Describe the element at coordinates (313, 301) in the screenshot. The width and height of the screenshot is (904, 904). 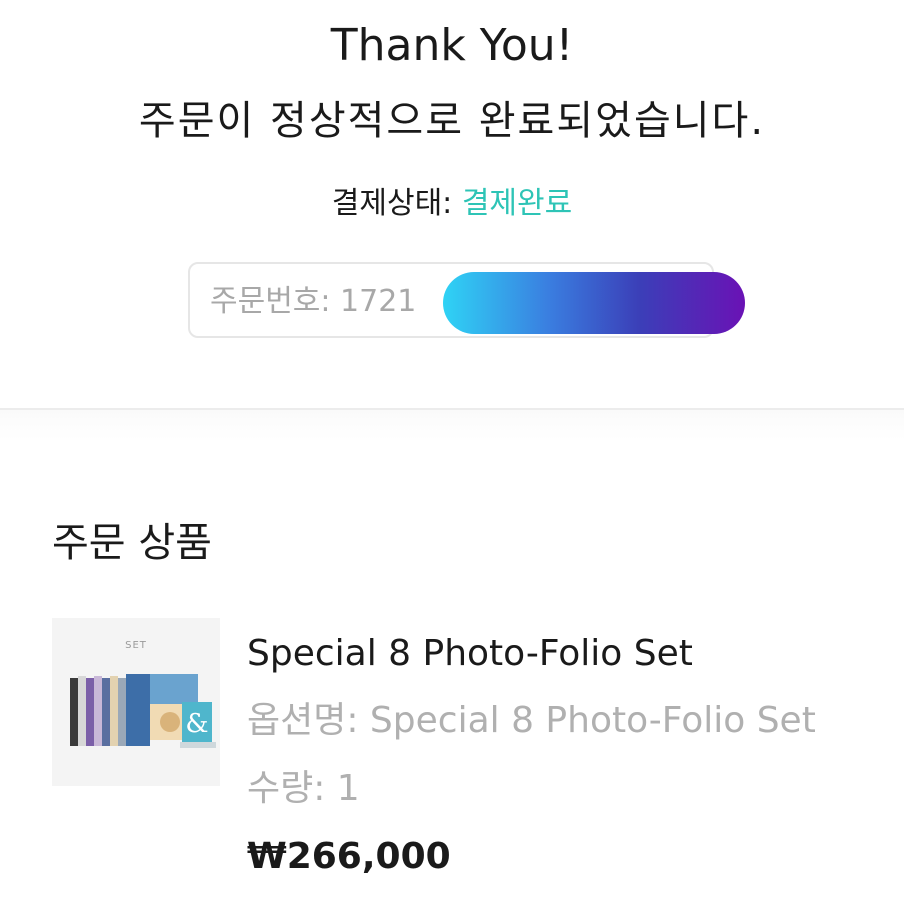
I see `order-number: 주문번호: 1721` at that location.